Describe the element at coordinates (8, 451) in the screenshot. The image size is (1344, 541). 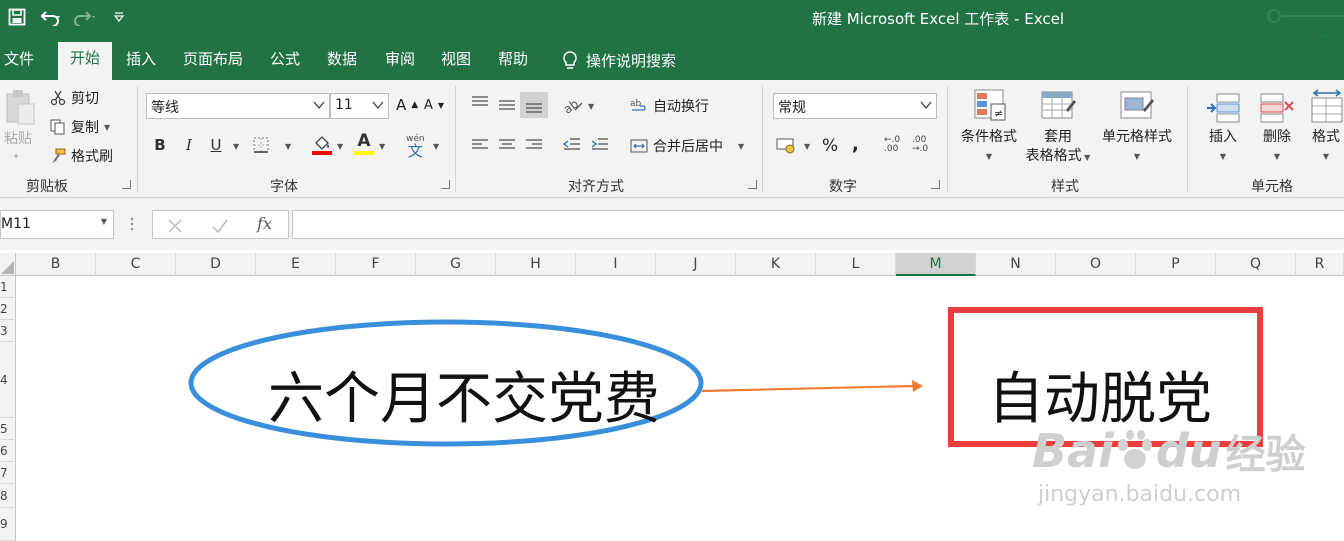
I see `row-header-6: 6` at that location.